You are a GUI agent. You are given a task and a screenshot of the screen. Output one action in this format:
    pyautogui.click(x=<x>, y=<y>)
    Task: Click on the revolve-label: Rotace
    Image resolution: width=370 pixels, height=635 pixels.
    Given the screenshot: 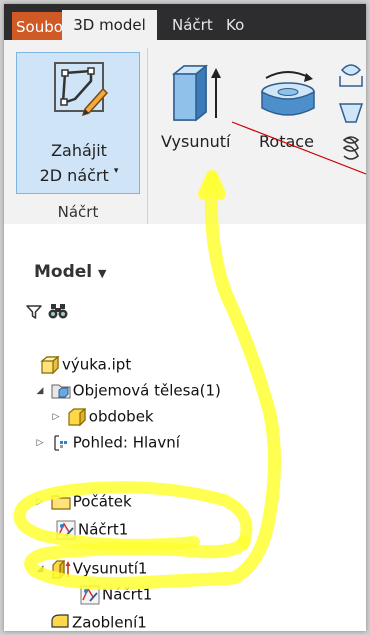 What is the action you would take?
    pyautogui.click(x=286, y=141)
    